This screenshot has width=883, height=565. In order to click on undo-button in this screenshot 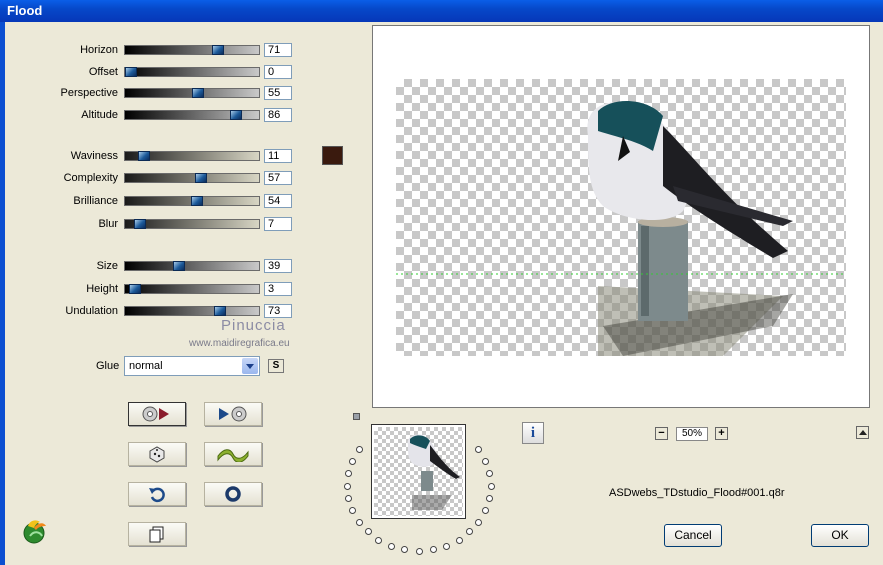, I will do `click(157, 494)`.